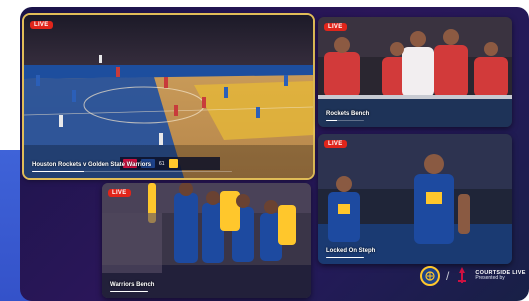 Image resolution: width=529 pixels, height=301 pixels. What do you see at coordinates (348, 114) in the screenshot?
I see `tile-caption: Rockets Bench` at bounding box center [348, 114].